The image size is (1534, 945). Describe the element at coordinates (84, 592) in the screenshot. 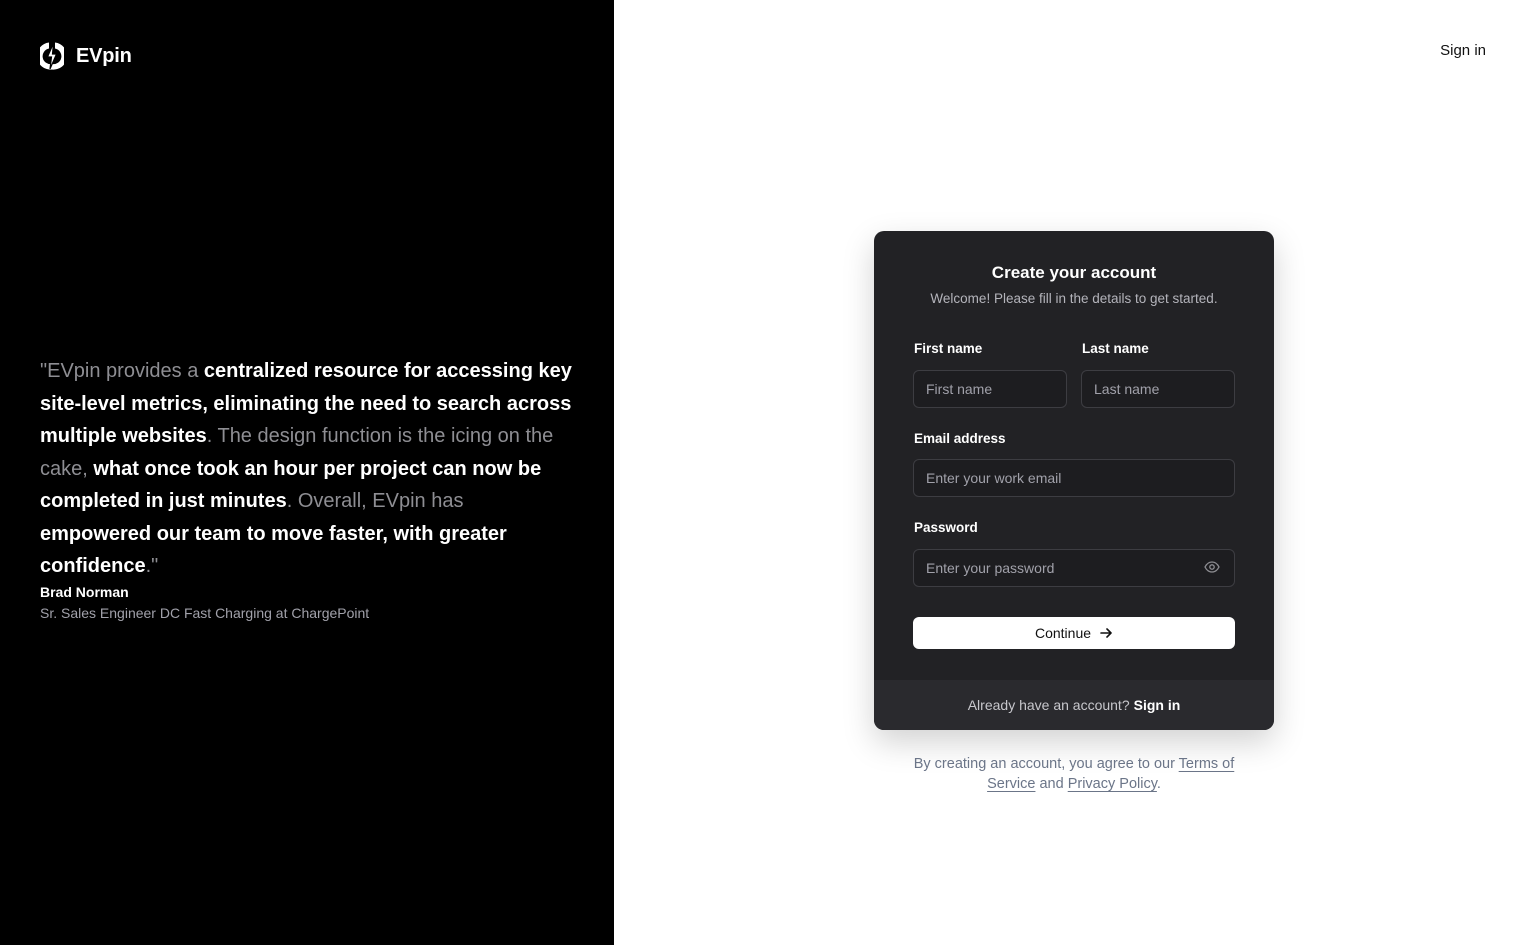

I see `author-name: Brad Norman` at that location.